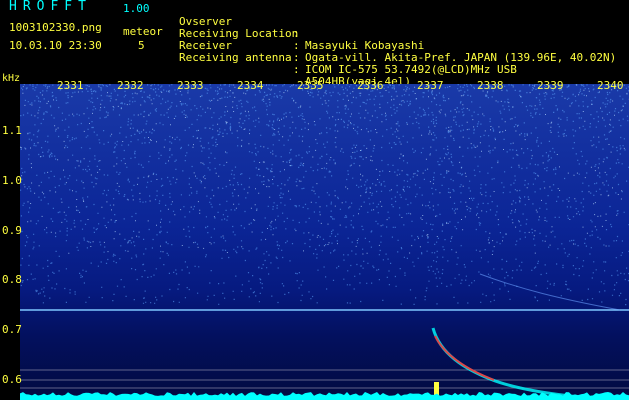  Describe the element at coordinates (550, 85) in the screenshot. I see `time-tick: 2339` at that location.